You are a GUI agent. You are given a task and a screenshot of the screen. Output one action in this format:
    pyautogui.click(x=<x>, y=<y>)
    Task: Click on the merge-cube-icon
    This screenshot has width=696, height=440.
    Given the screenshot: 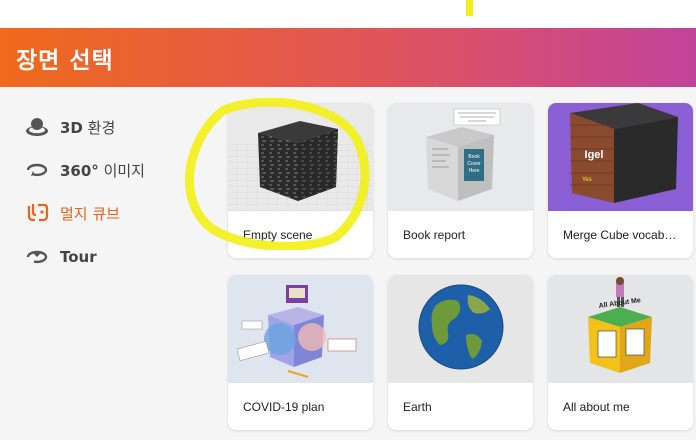 What is the action you would take?
    pyautogui.click(x=37, y=213)
    